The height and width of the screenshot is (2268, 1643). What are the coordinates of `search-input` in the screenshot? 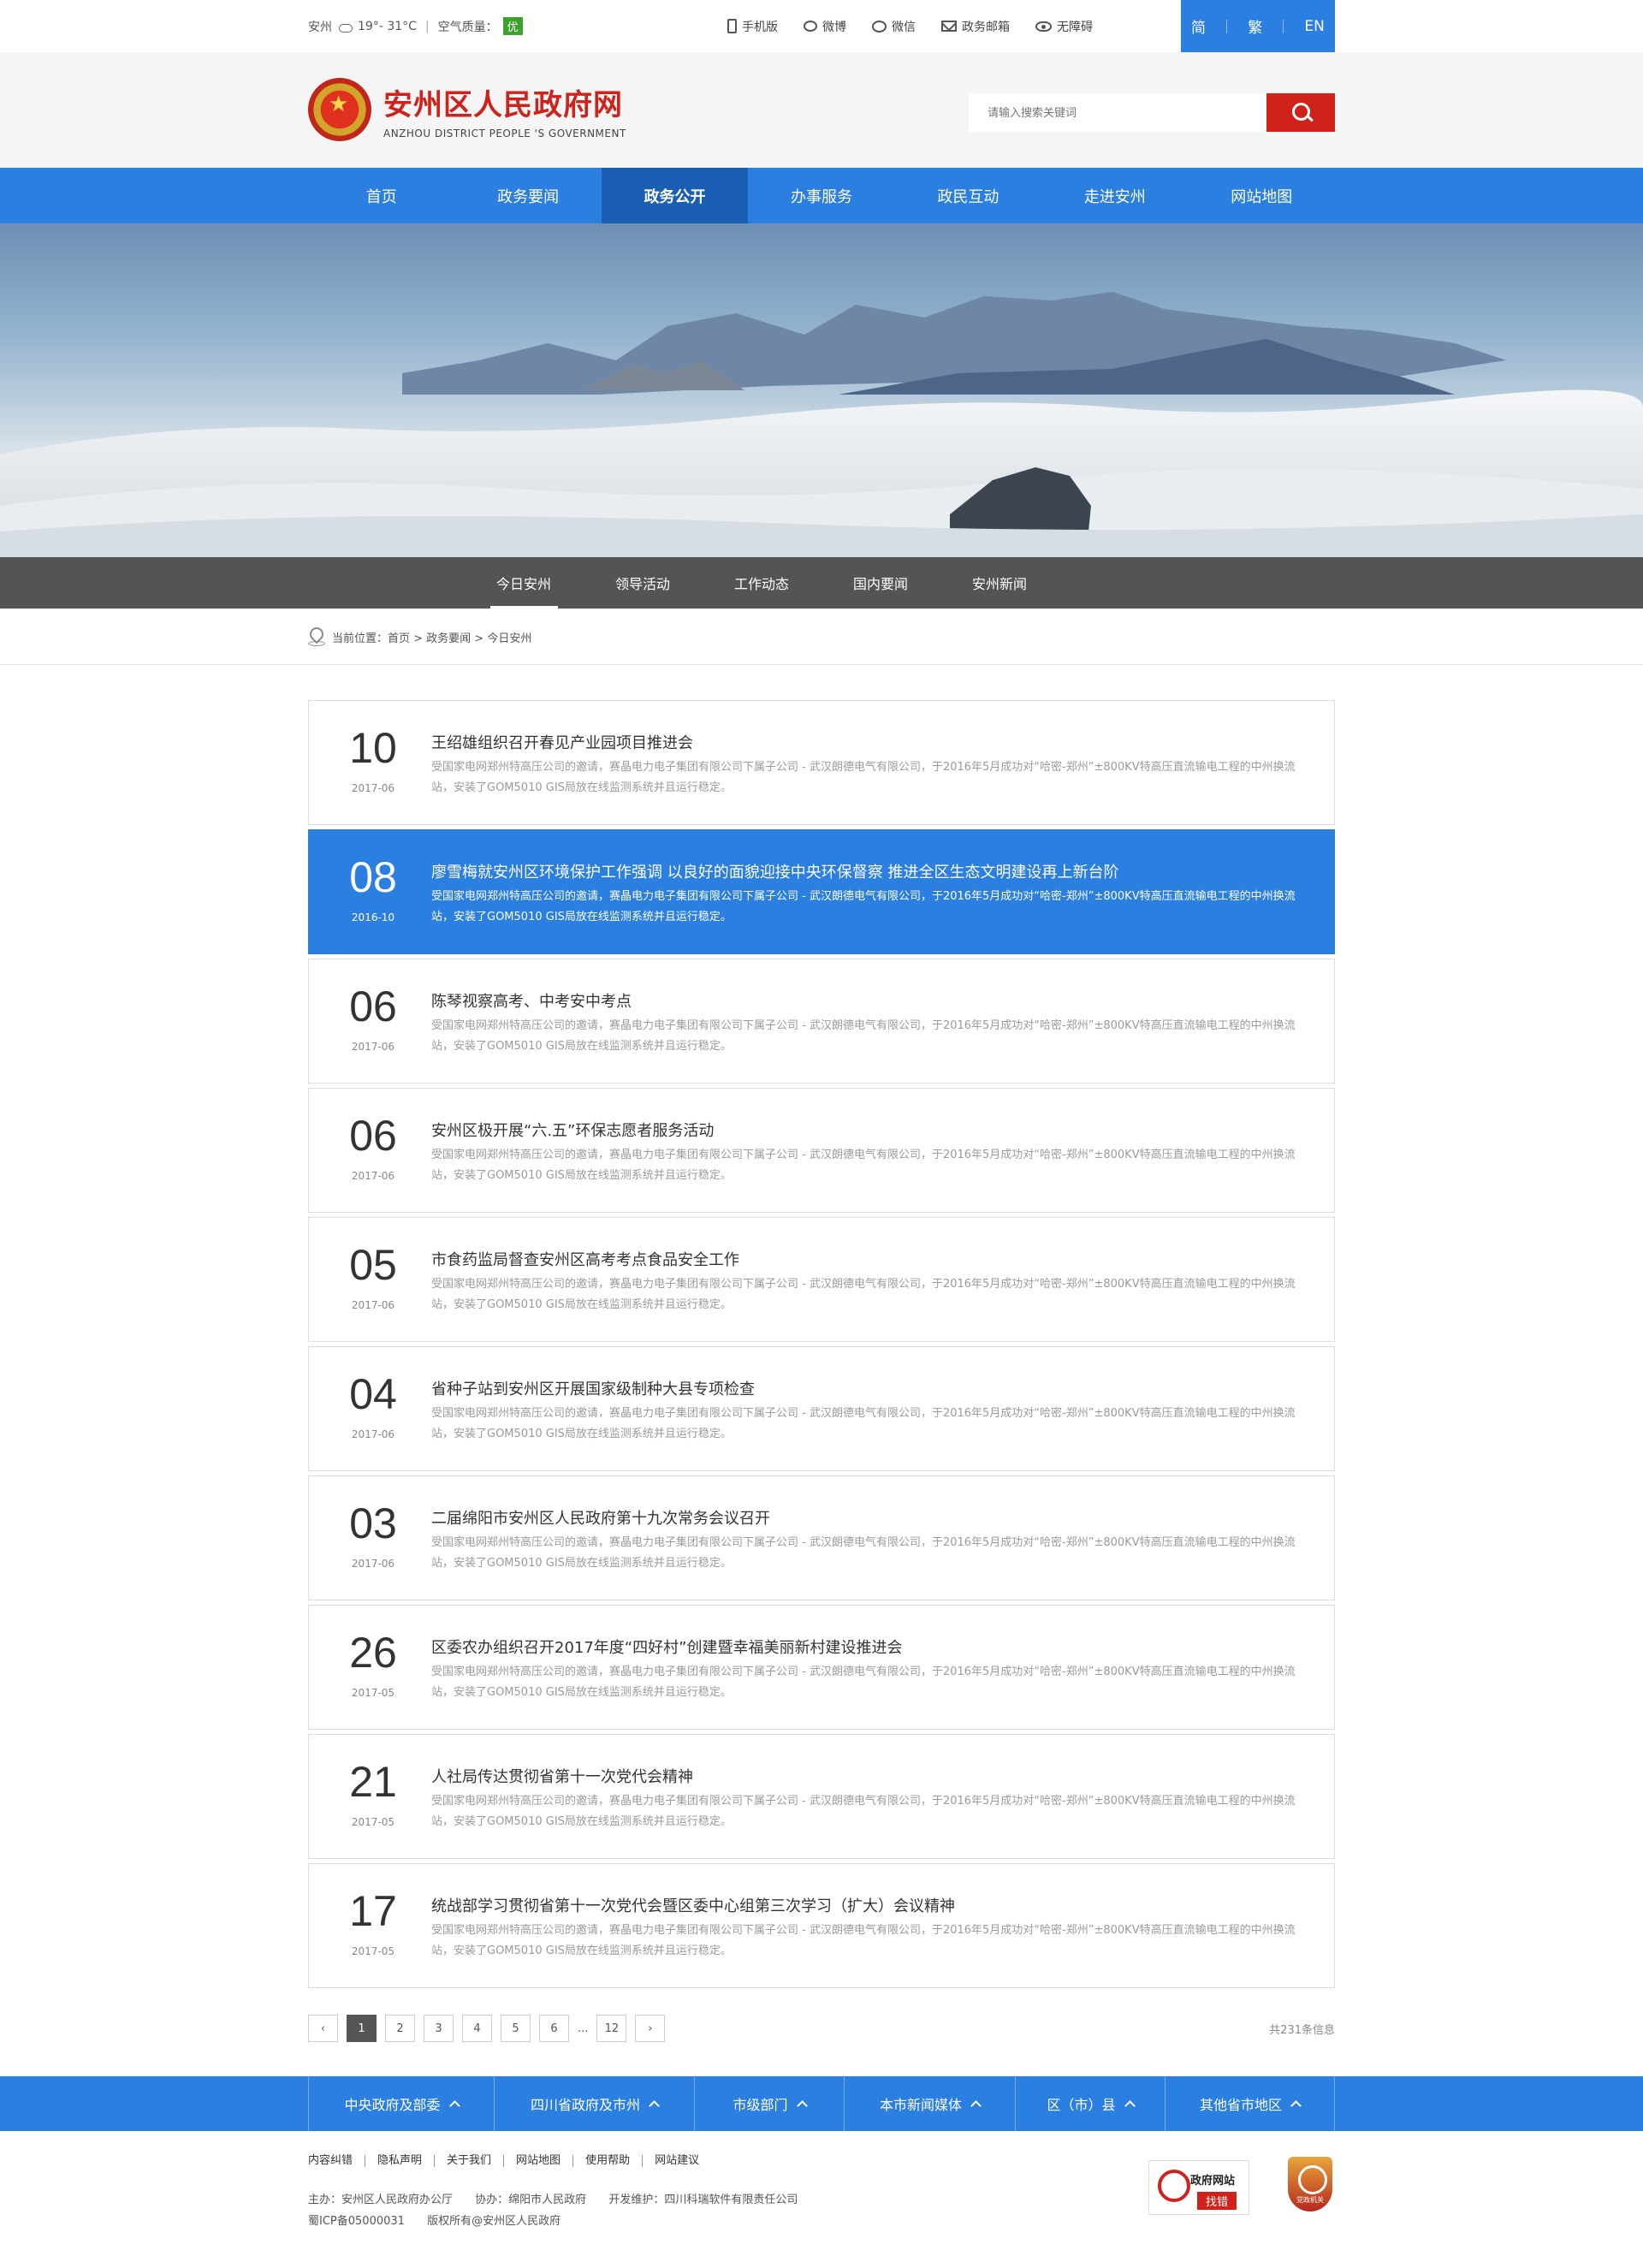 It's located at (1117, 113).